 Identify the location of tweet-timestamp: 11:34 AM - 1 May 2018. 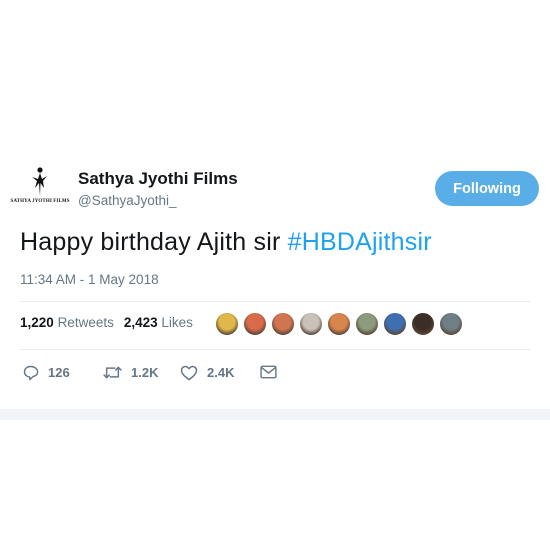
(89, 279).